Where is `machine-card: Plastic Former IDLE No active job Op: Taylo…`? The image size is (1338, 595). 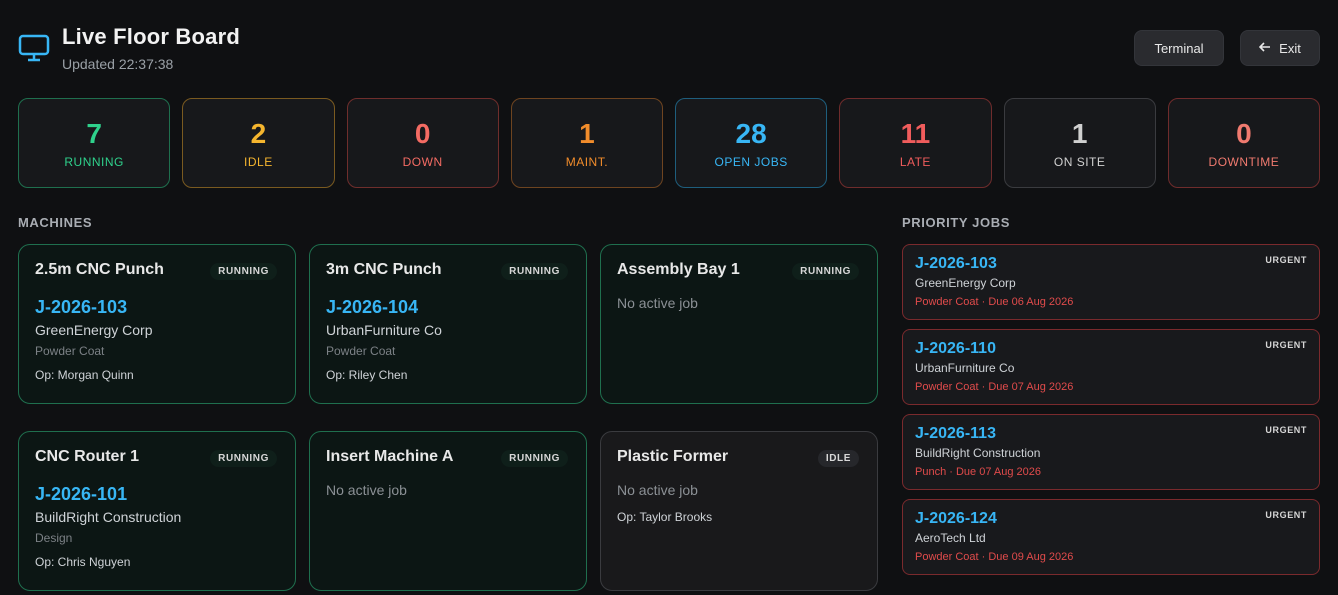
machine-card: Plastic Former IDLE No active job Op: Taylo… is located at coordinates (739, 510).